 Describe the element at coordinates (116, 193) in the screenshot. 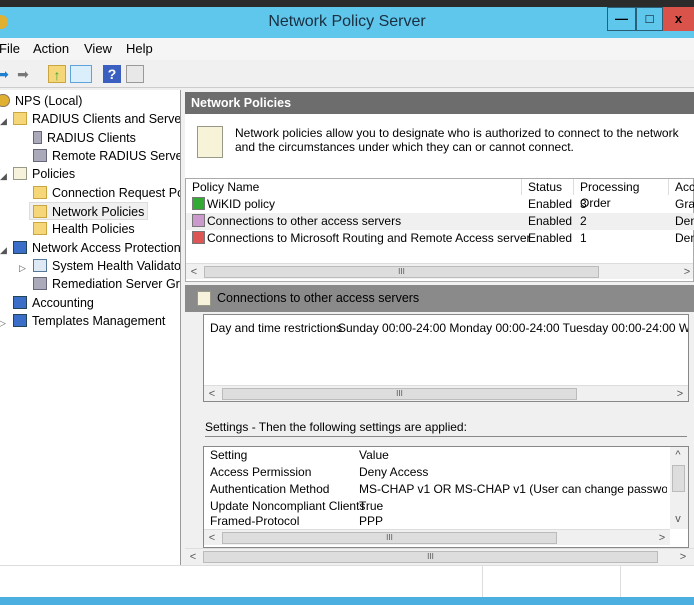

I see `tree-item-label: Connection Request Po` at that location.